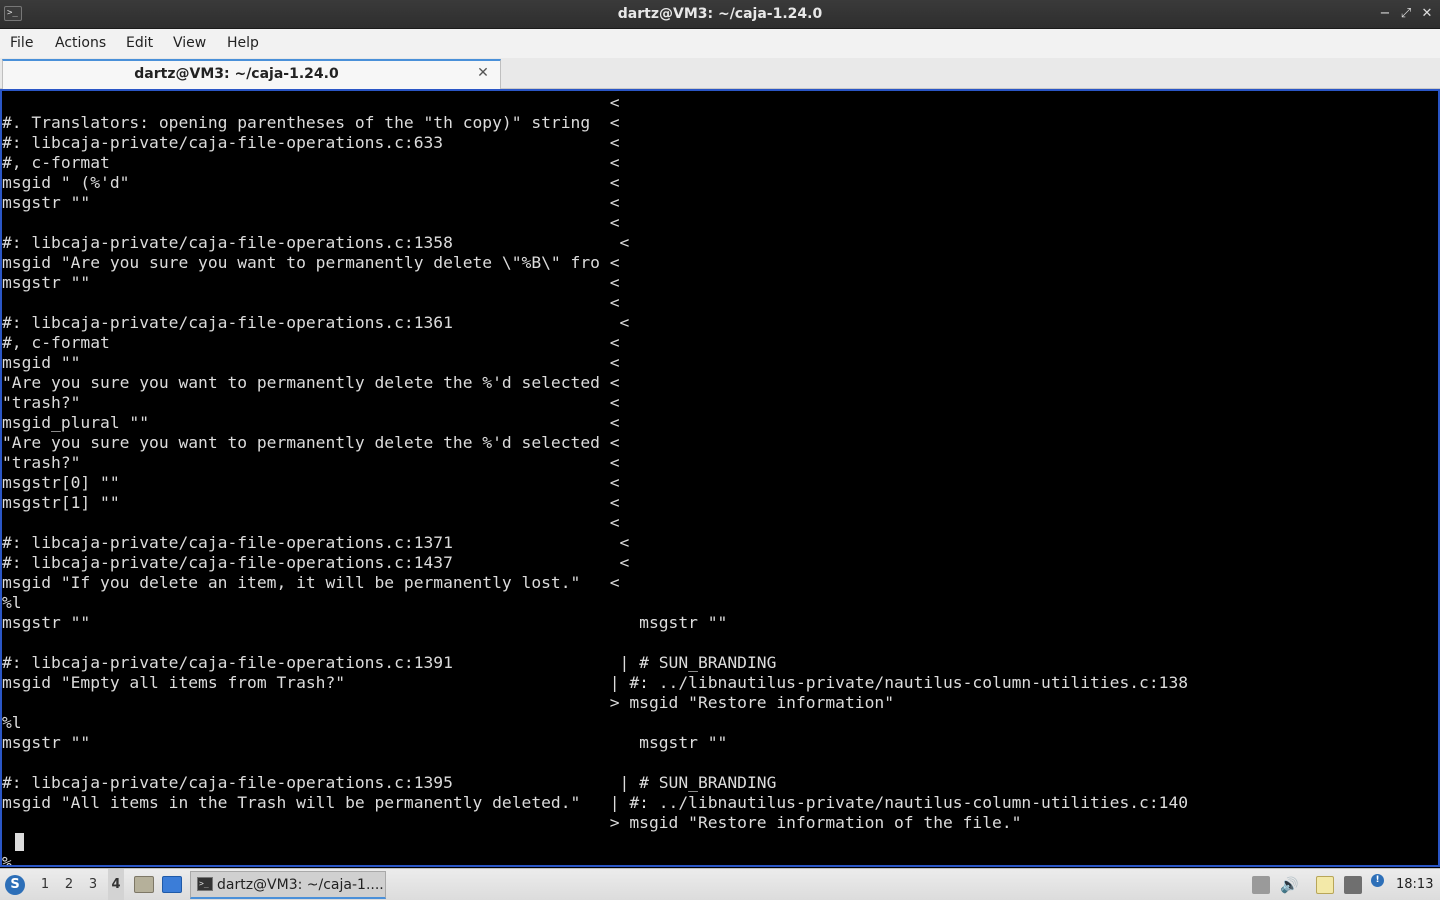 Image resolution: width=1440 pixels, height=900 pixels. What do you see at coordinates (243, 43) in the screenshot?
I see `menu-help: Help` at bounding box center [243, 43].